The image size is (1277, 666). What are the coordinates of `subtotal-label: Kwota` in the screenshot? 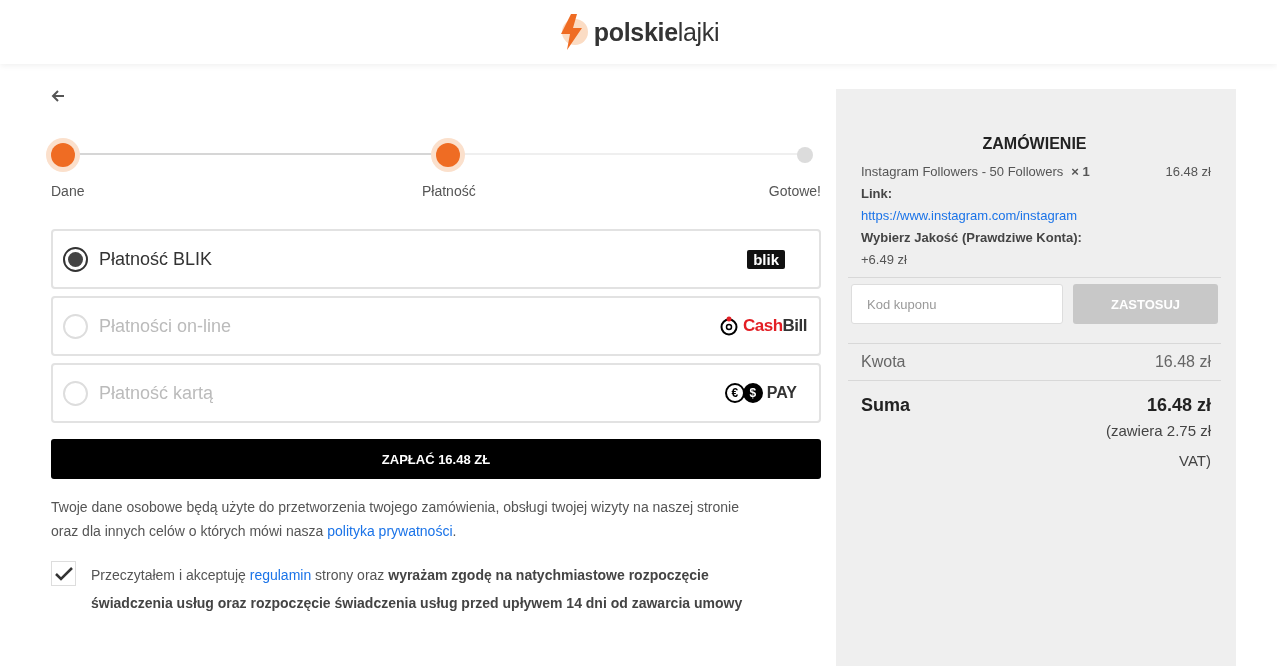 It's located at (883, 362).